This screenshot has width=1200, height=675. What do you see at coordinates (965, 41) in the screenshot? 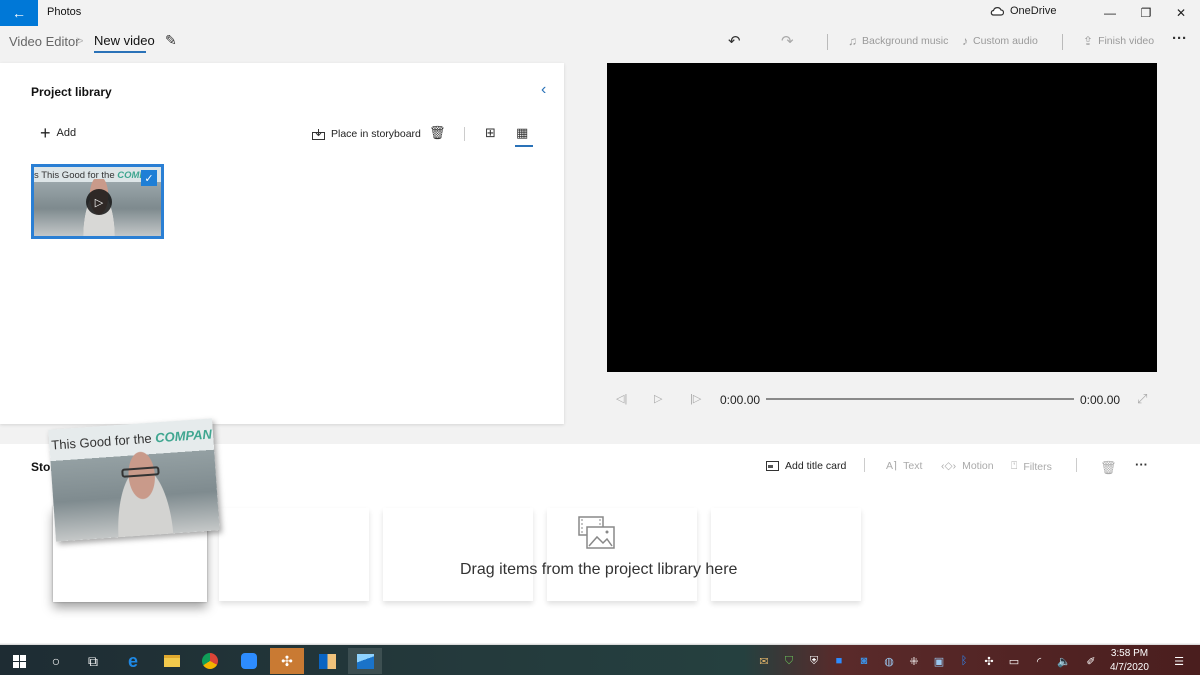
I see `person-audio-icon: ♪` at bounding box center [965, 41].